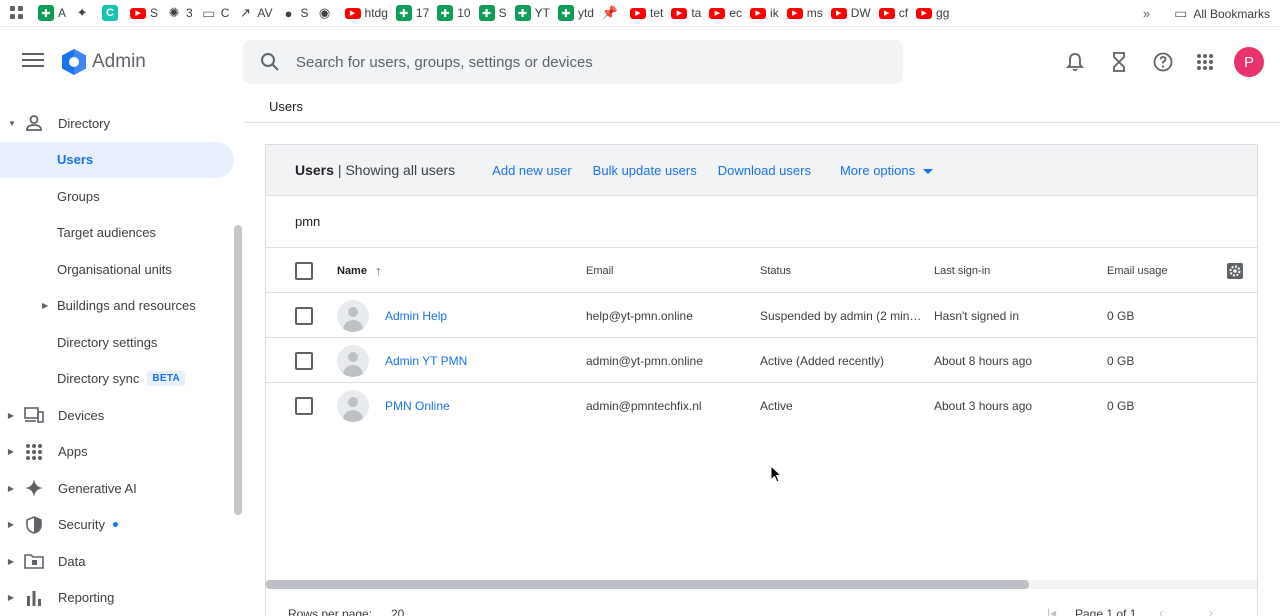  What do you see at coordinates (122, 233) in the screenshot?
I see `sidebar-item-target-audiences: Target audiences` at bounding box center [122, 233].